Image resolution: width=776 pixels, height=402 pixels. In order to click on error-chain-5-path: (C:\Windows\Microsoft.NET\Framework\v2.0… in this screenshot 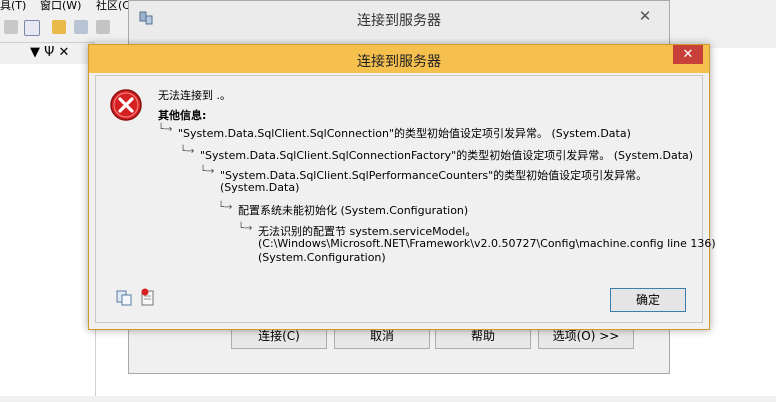, I will do `click(487, 243)`.